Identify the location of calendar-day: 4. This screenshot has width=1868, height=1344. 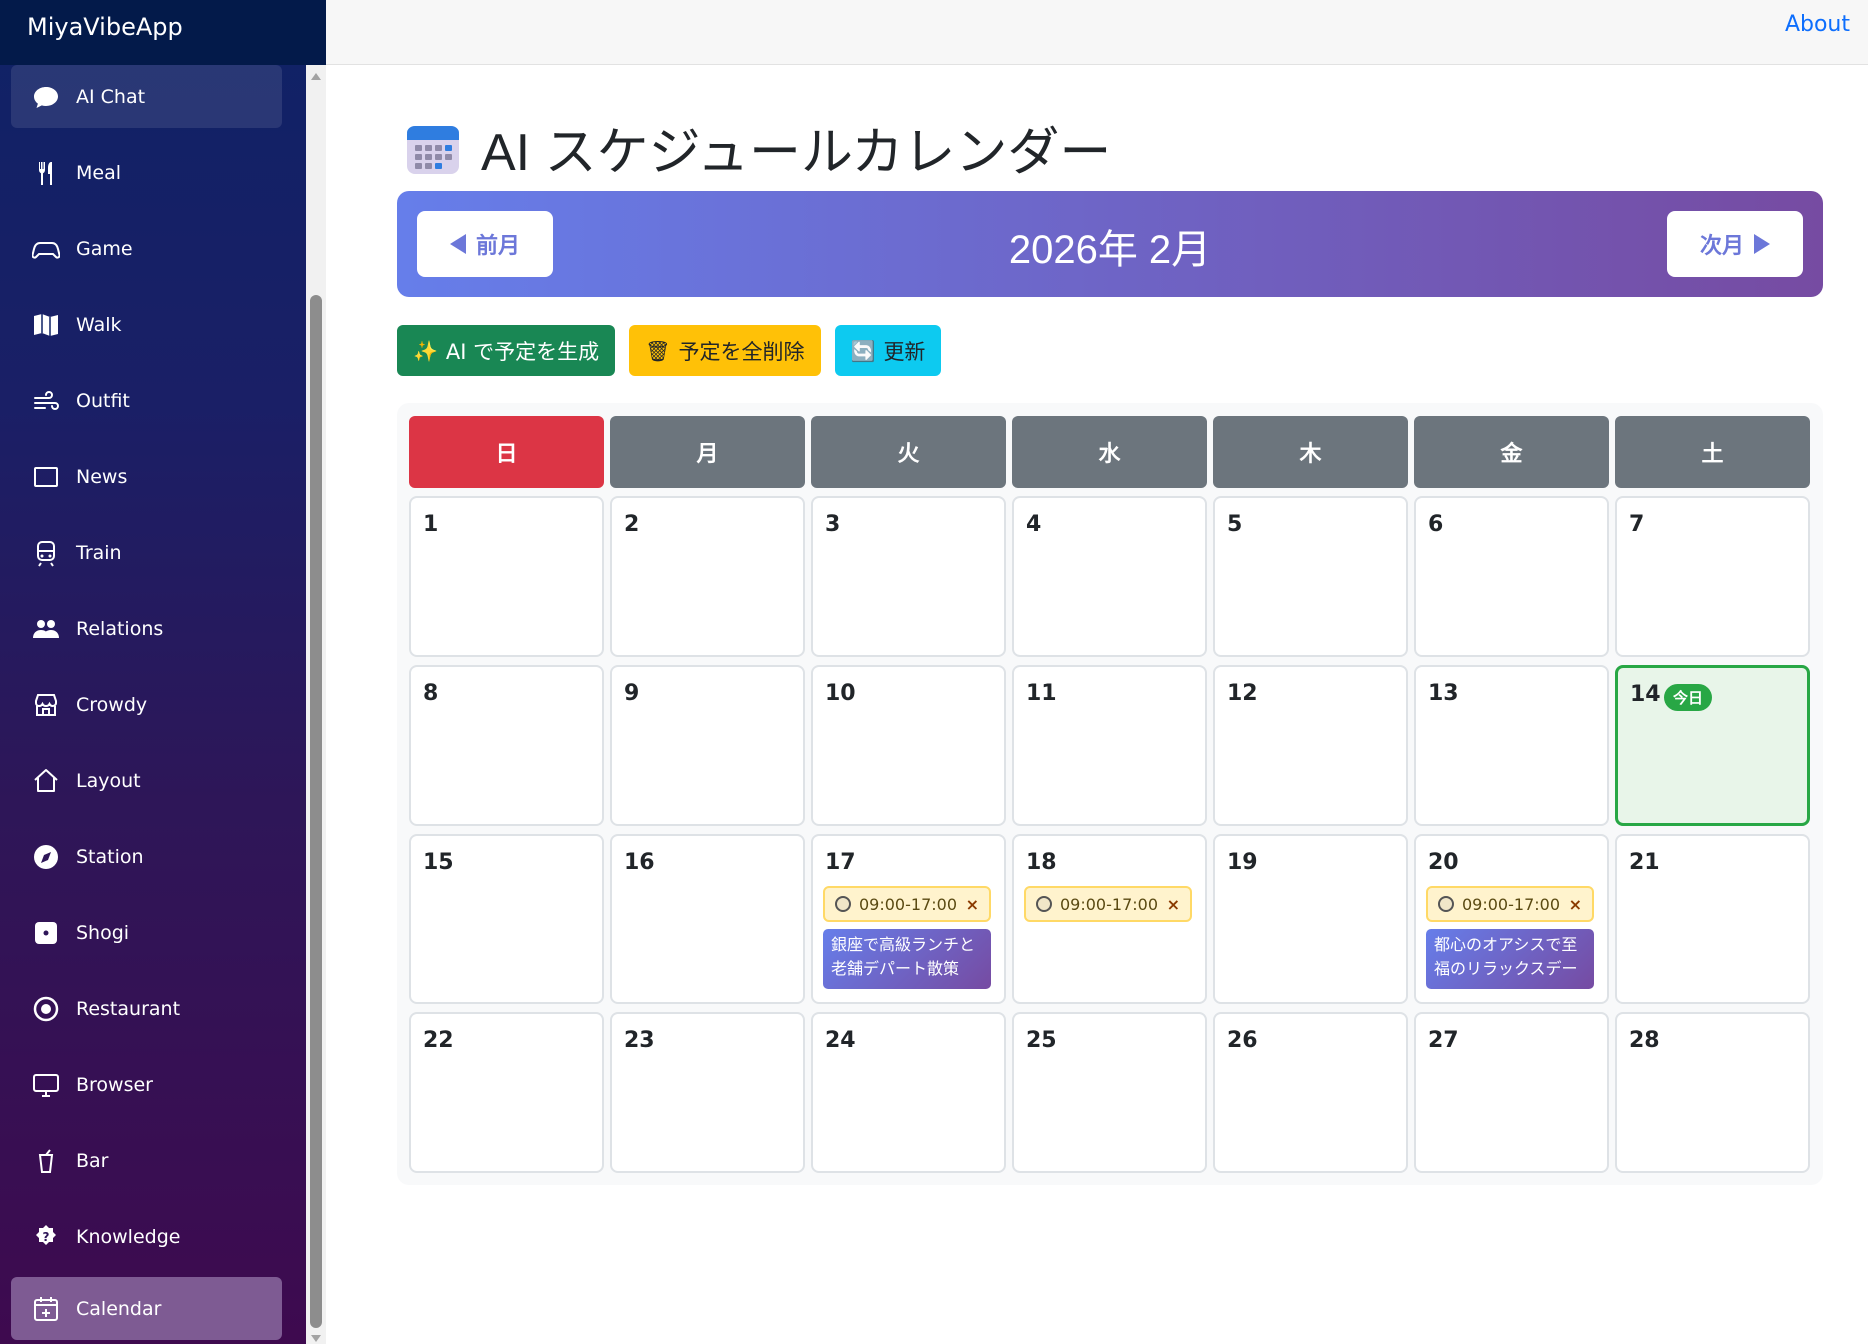
(1109, 576).